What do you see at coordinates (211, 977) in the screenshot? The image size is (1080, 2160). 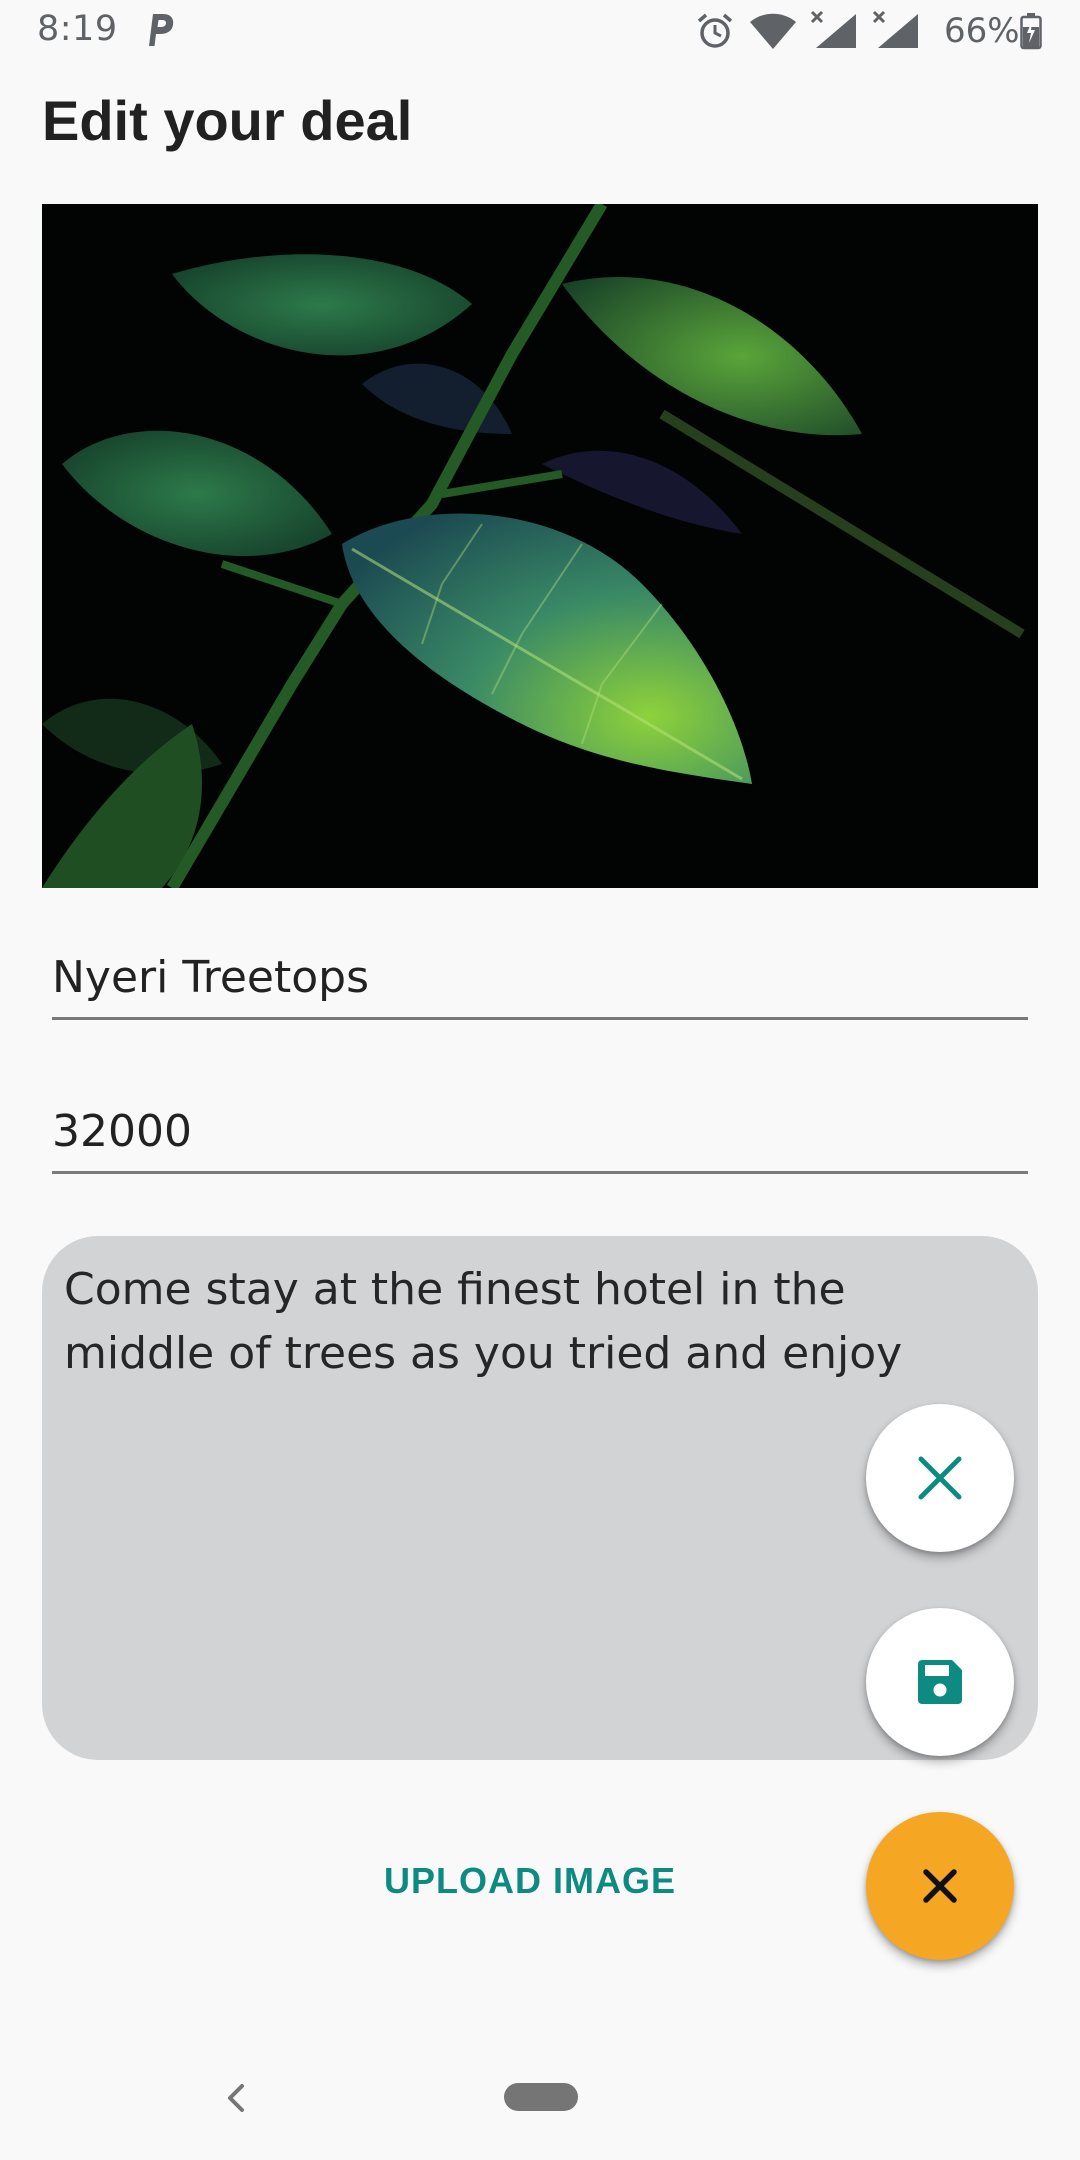 I see `deal-title-value: Nyeri Treetops` at bounding box center [211, 977].